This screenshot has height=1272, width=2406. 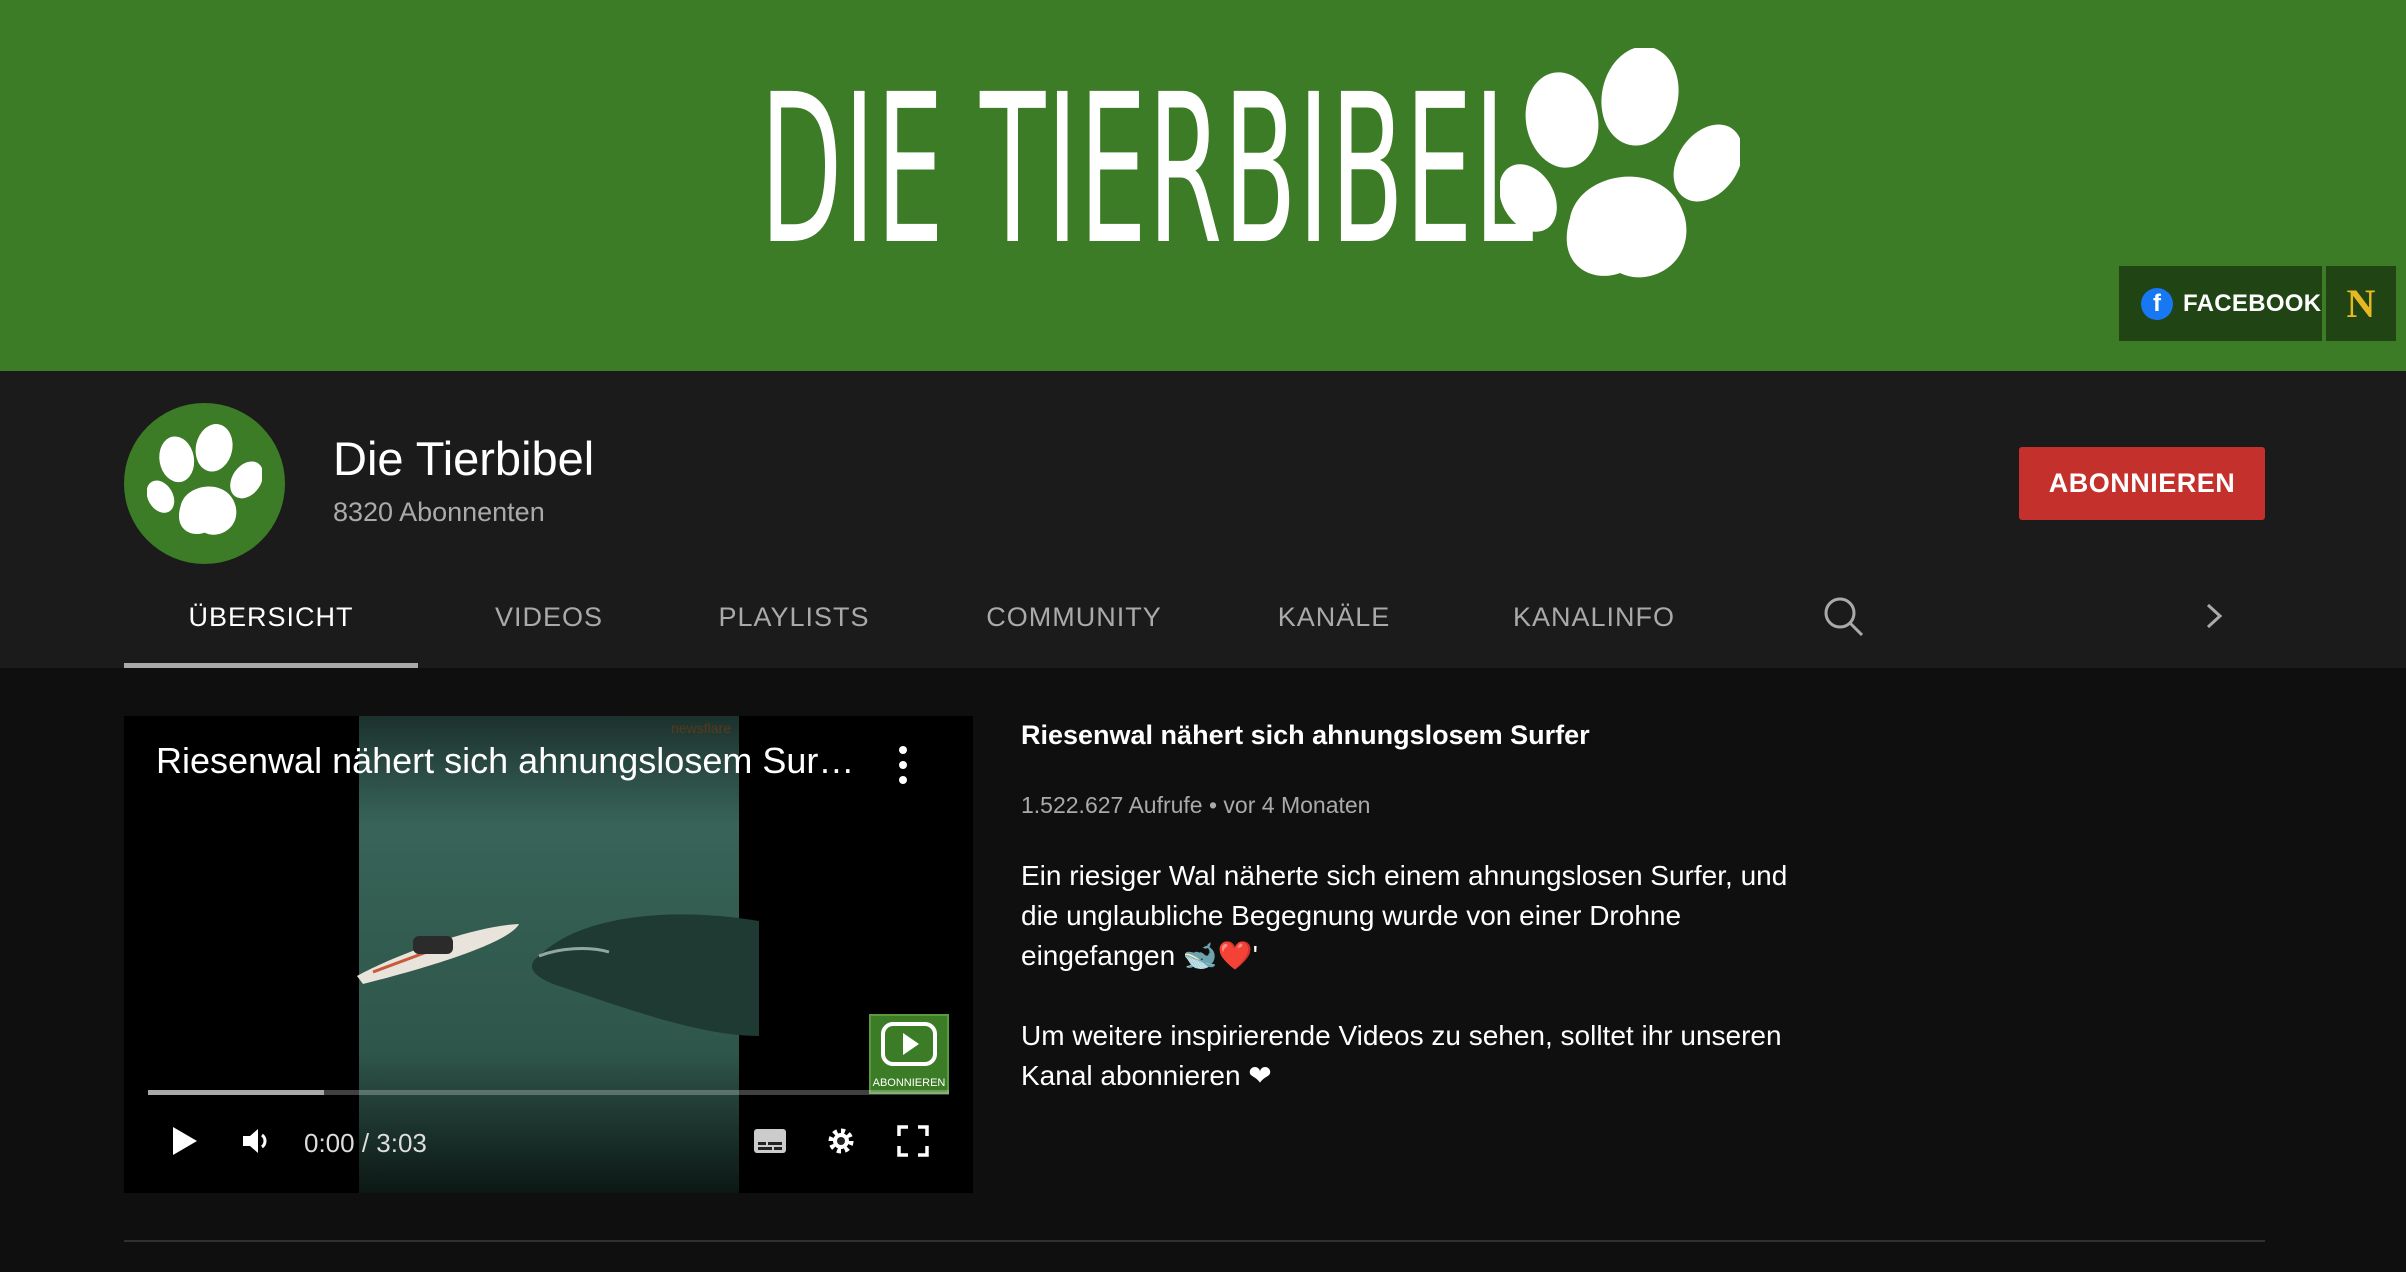 I want to click on facebook-link-label: FACEBOOK, so click(x=2252, y=303).